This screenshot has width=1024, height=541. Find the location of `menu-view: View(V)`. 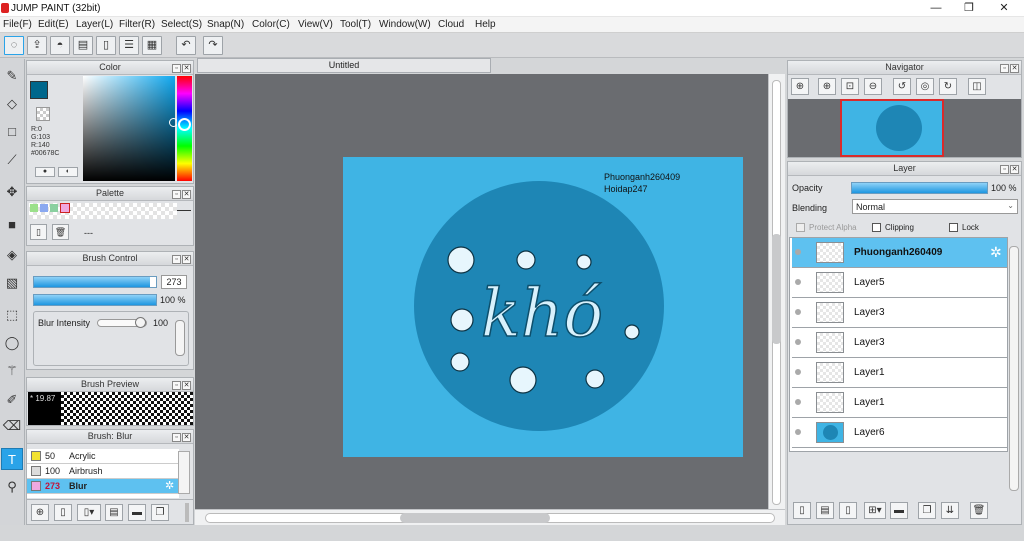

menu-view: View(V) is located at coordinates (315, 24).